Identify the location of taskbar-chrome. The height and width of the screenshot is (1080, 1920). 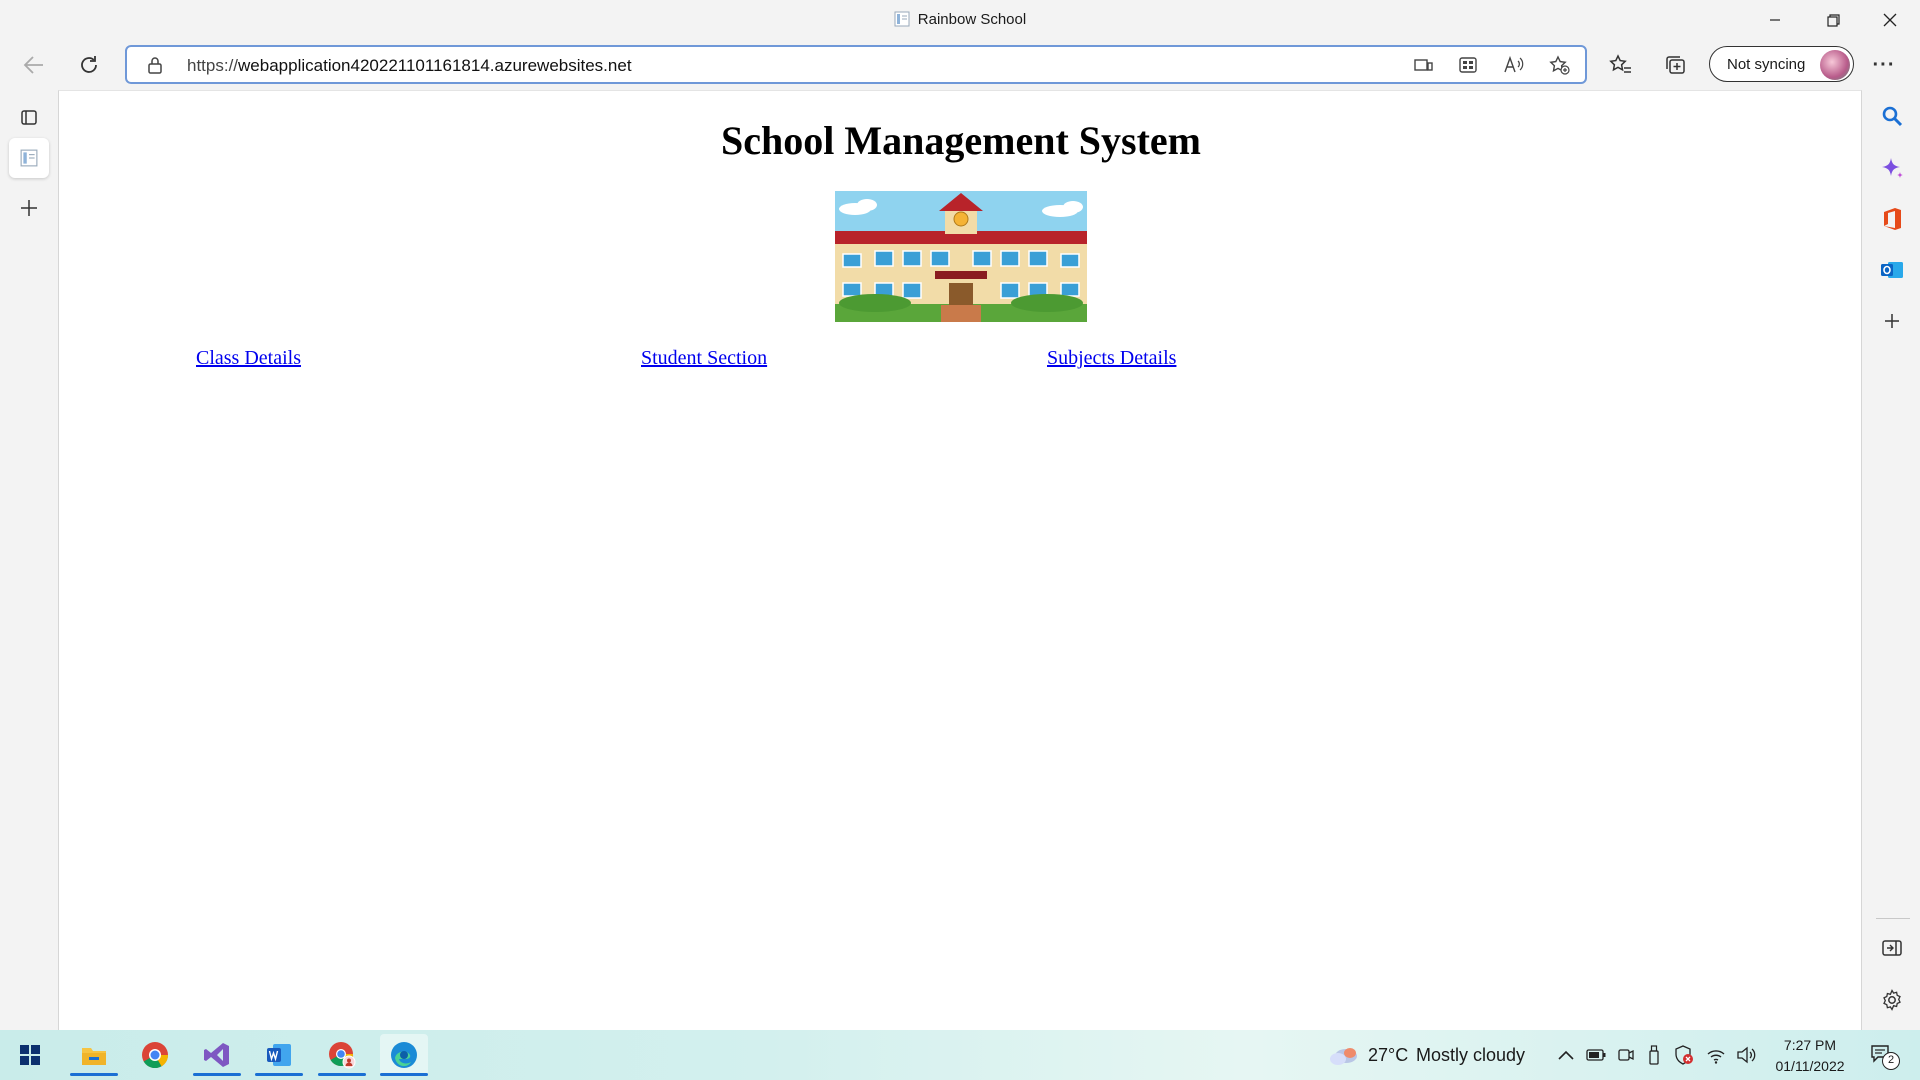
(155, 1055).